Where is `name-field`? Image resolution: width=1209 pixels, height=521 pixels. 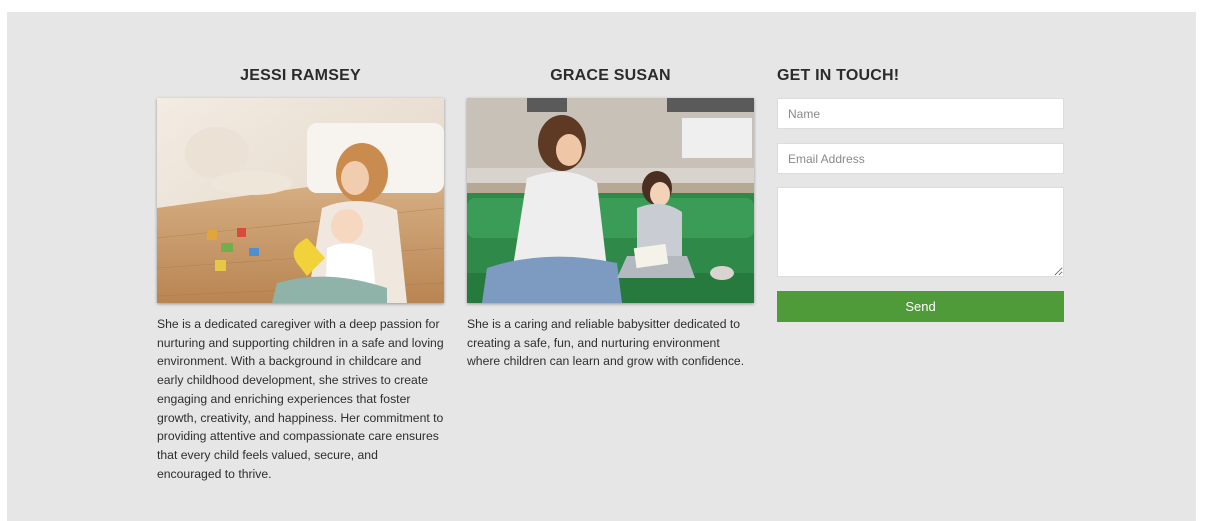
name-field is located at coordinates (920, 113).